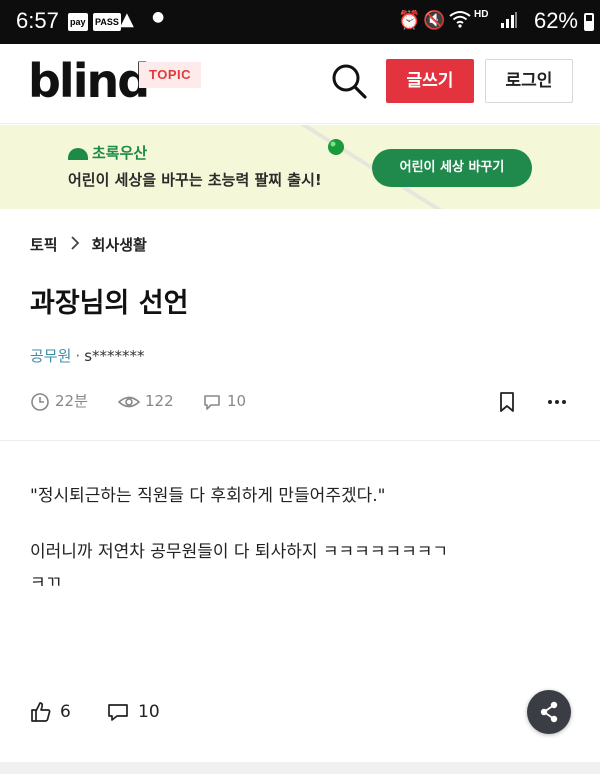 The image size is (600, 774). I want to click on pass-badge-icon: PASS, so click(107, 22).